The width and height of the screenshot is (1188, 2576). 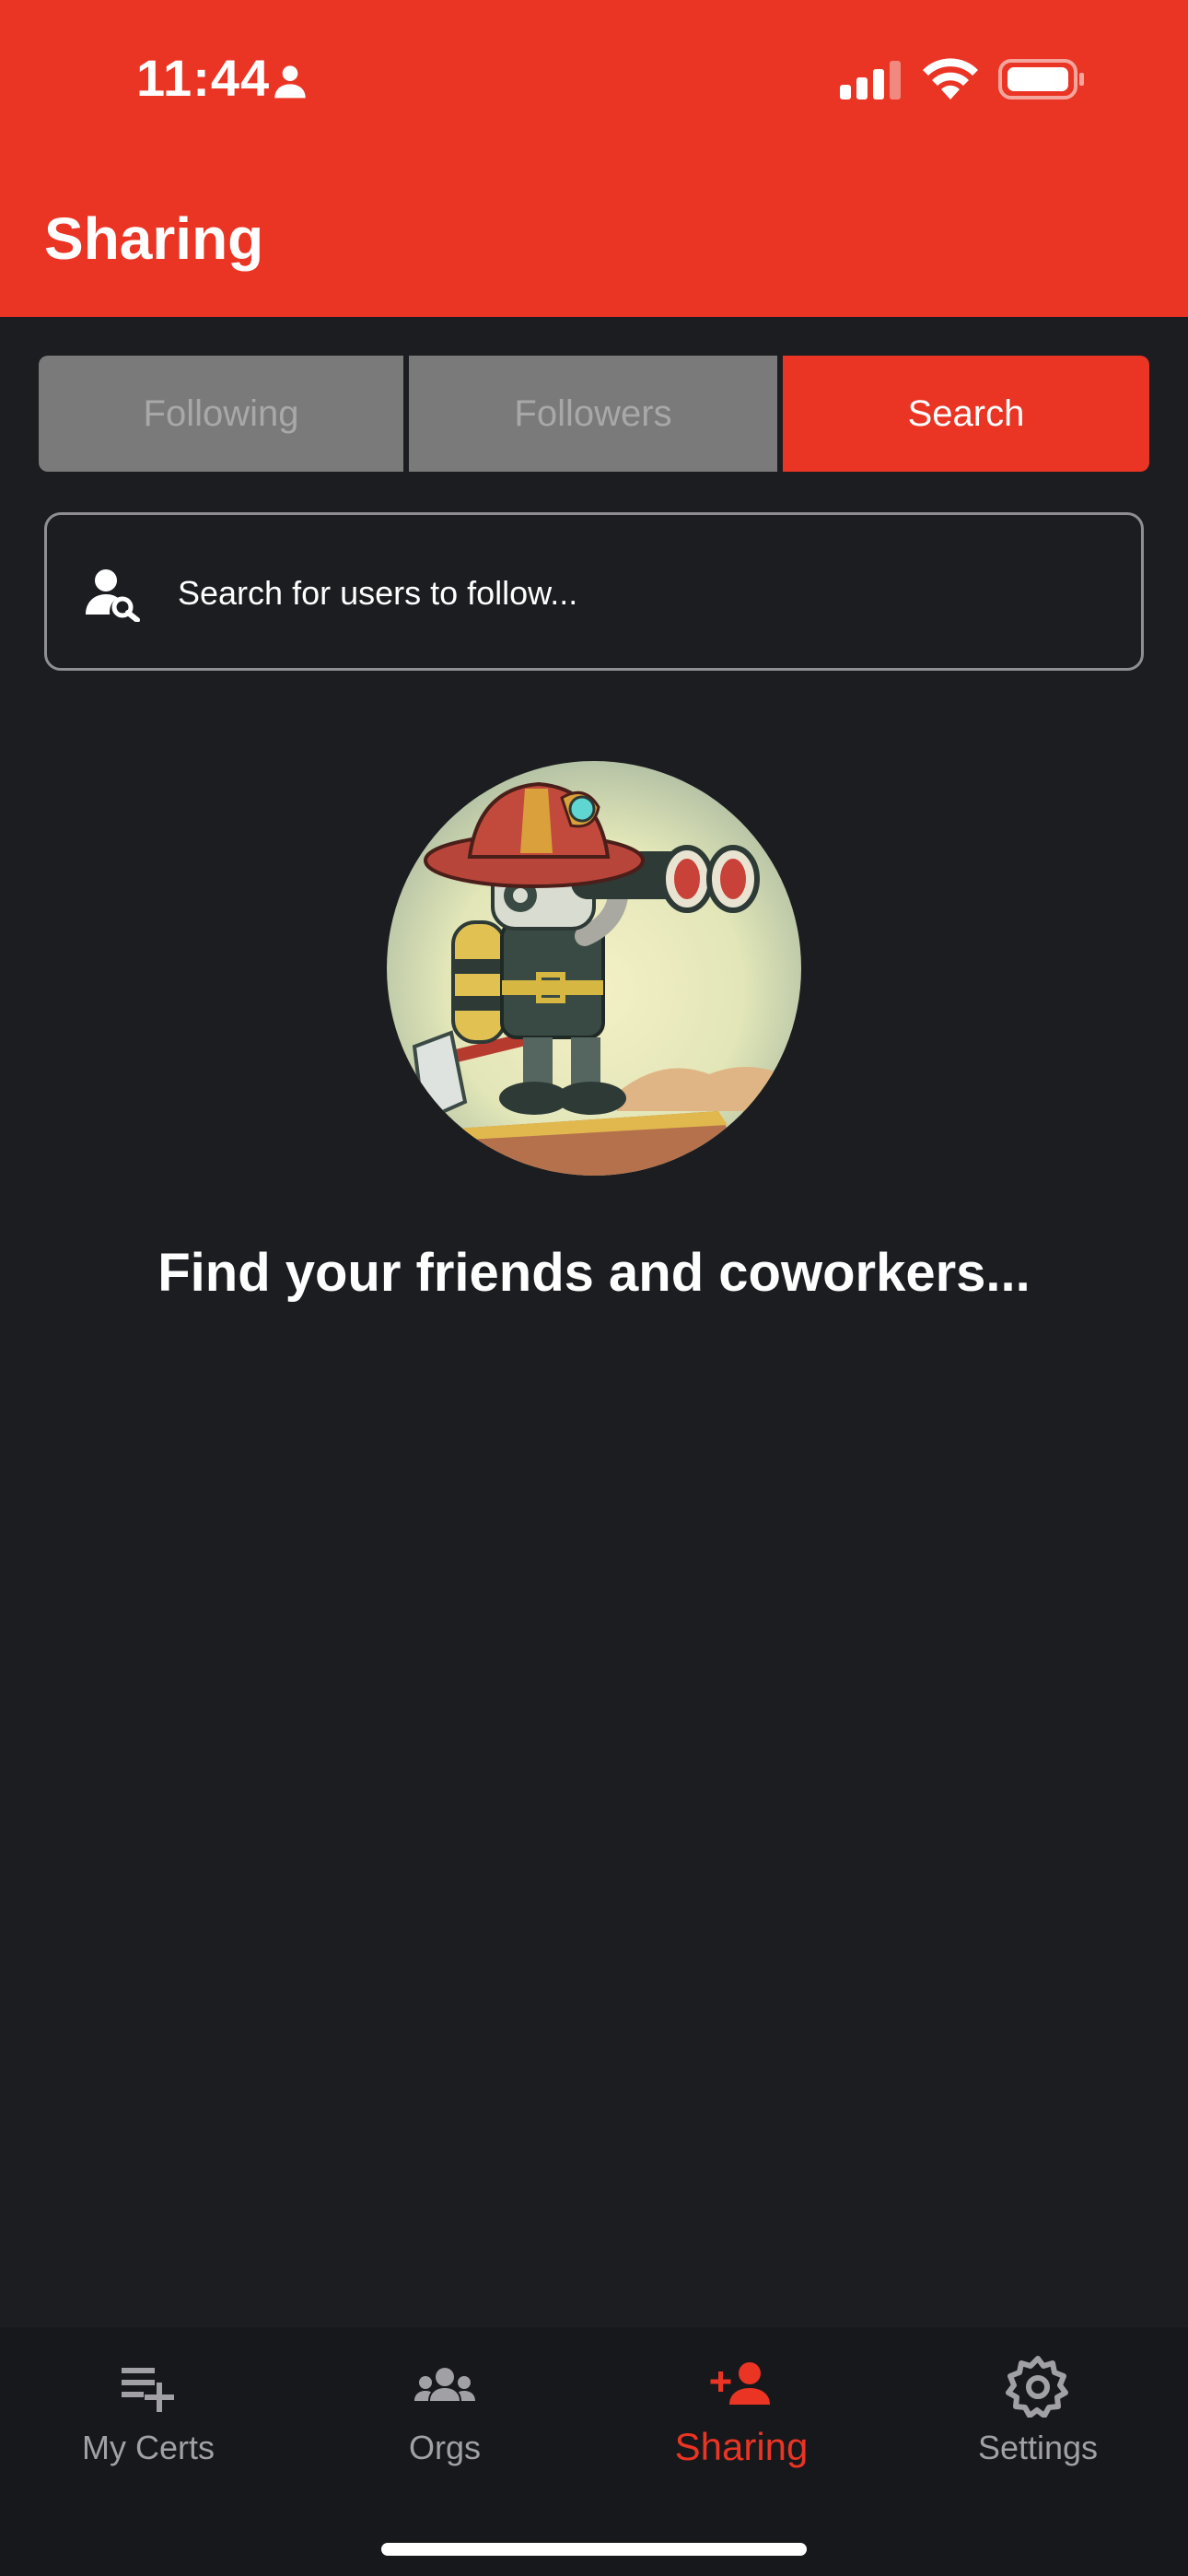 I want to click on person-status-icon, so click(x=290, y=82).